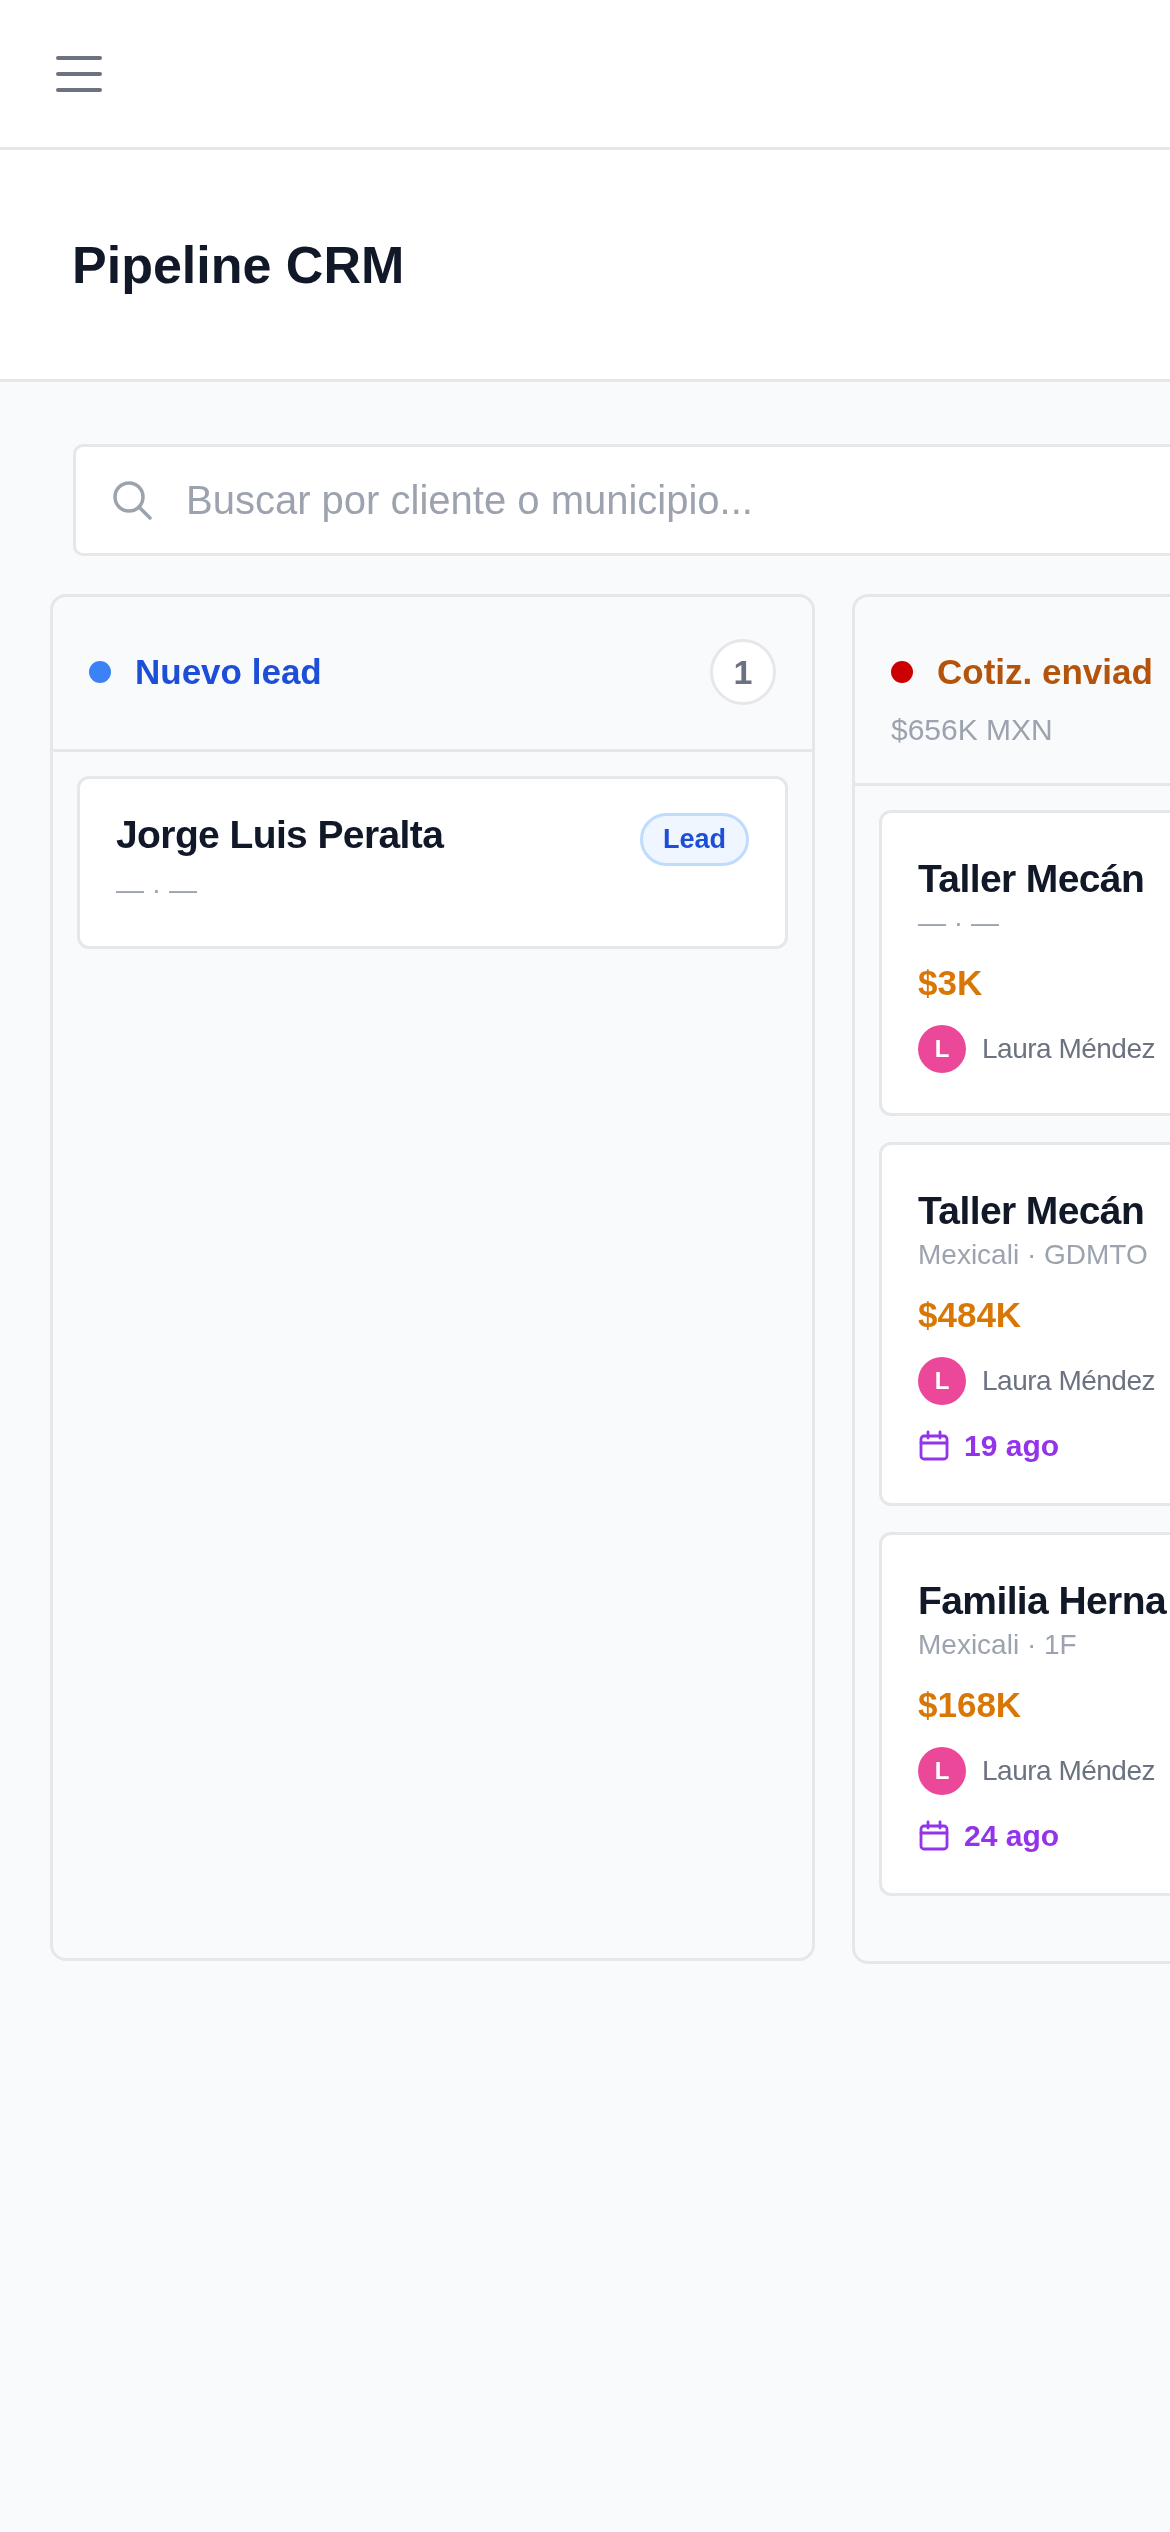 The height and width of the screenshot is (2532, 1170). What do you see at coordinates (1024, 1714) in the screenshot?
I see `deal-card: Familia Herna Mexicali · 1F $168K L Laura Méndez 24 ago` at bounding box center [1024, 1714].